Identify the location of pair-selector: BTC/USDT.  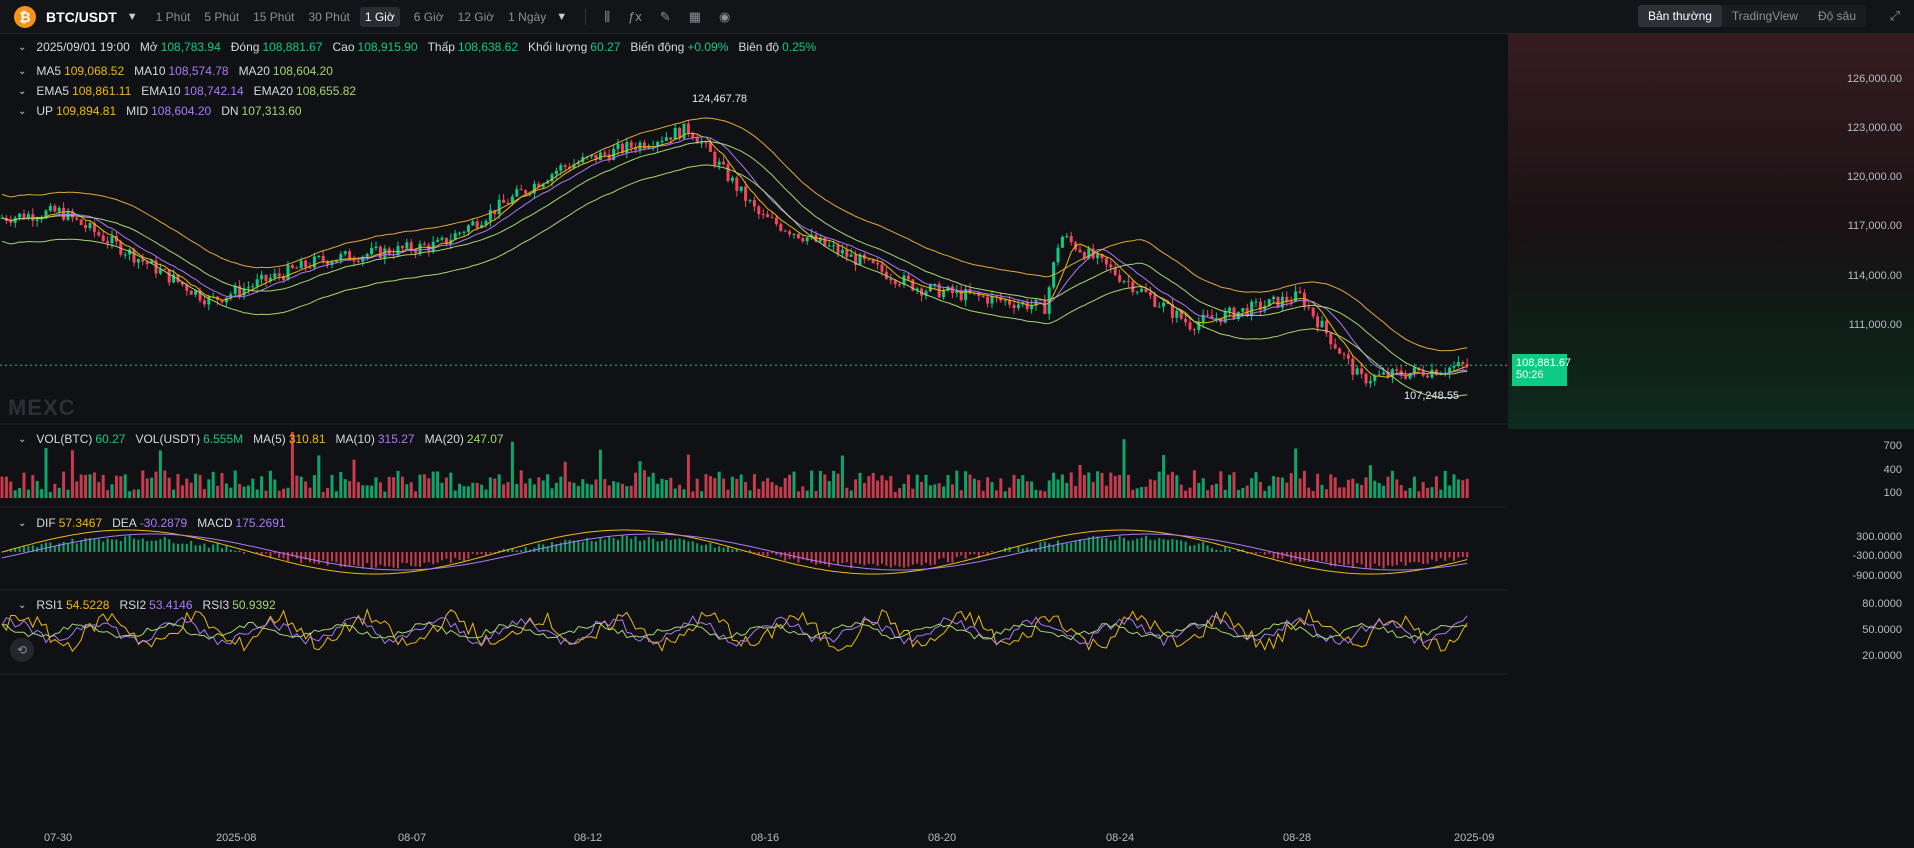
(81, 17).